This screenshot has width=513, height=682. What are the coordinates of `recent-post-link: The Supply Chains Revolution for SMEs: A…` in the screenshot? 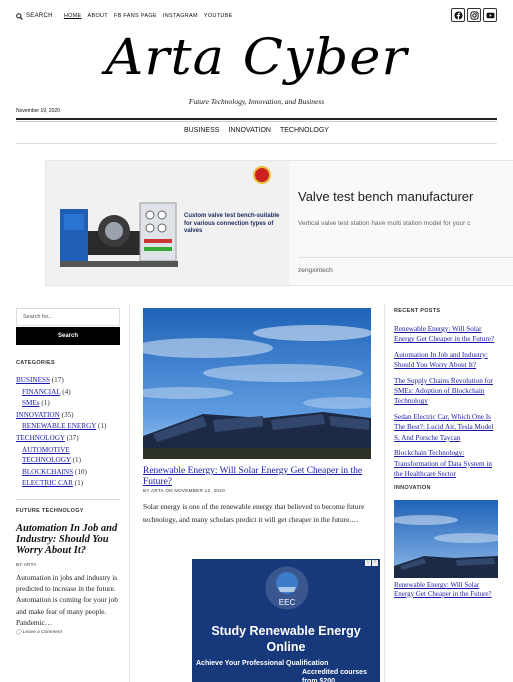 It's located at (446, 391).